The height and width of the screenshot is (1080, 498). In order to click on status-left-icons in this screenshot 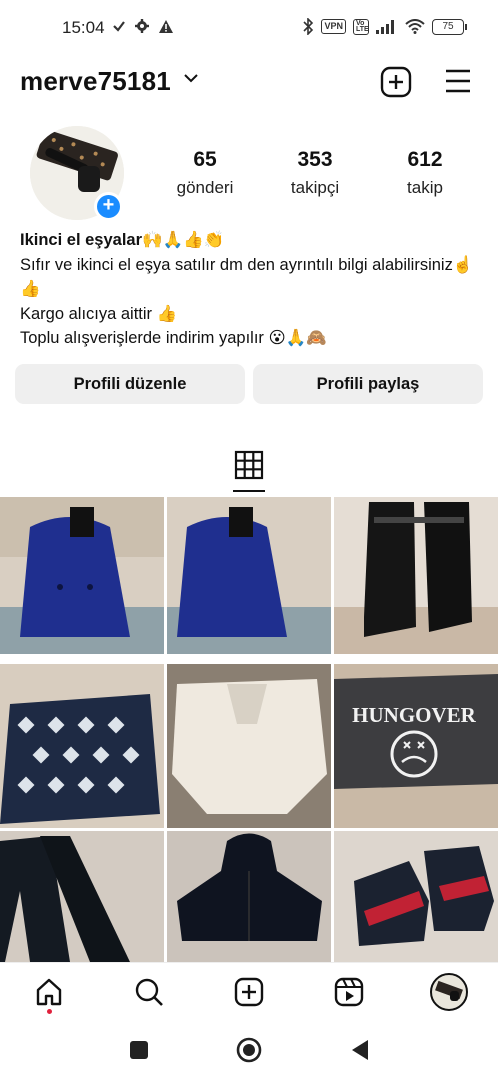, I will do `click(143, 26)`.